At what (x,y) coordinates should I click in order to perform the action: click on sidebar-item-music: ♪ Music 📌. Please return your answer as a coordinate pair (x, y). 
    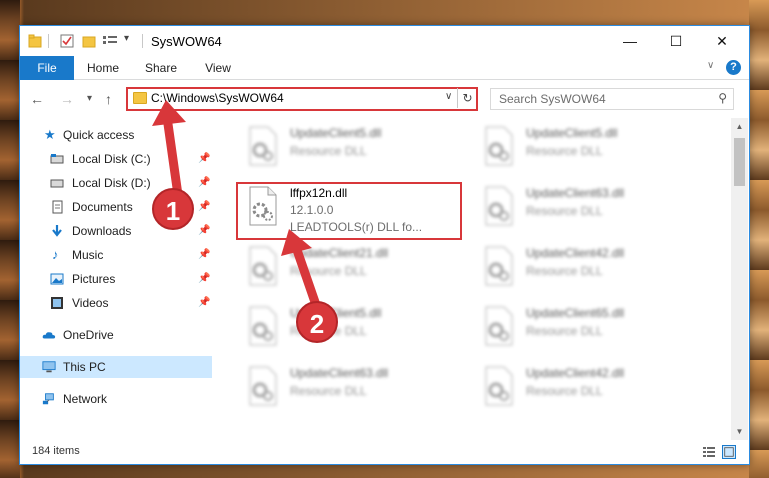
    Looking at the image, I should click on (116, 255).